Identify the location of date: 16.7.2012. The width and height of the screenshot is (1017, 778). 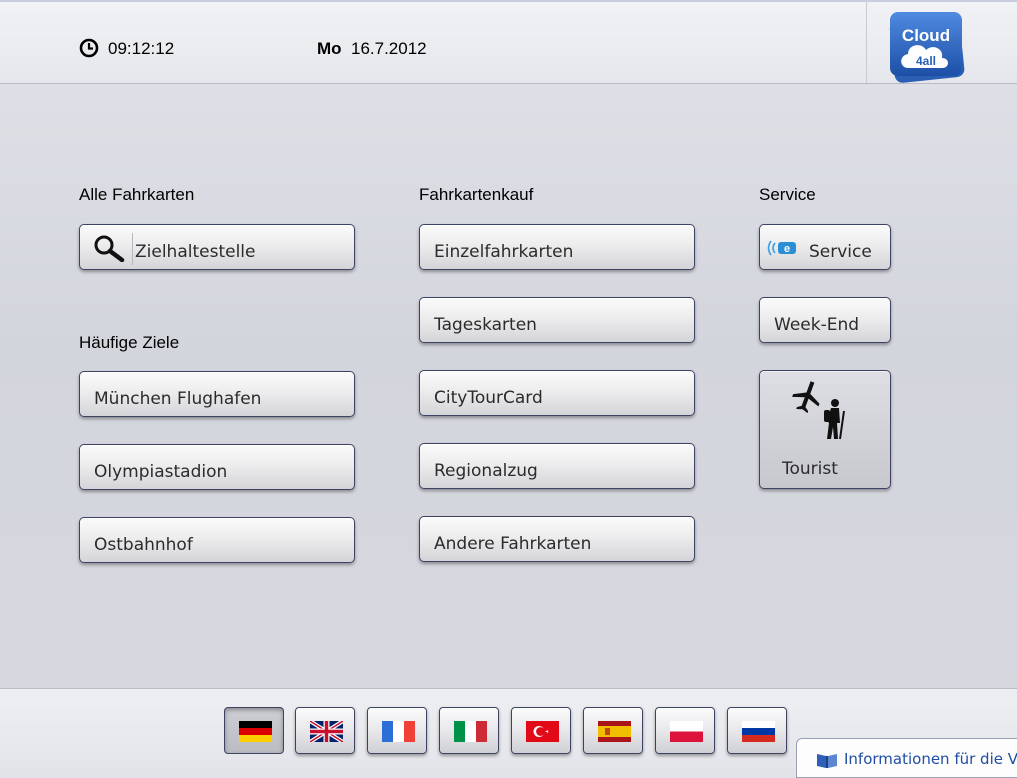
(389, 48).